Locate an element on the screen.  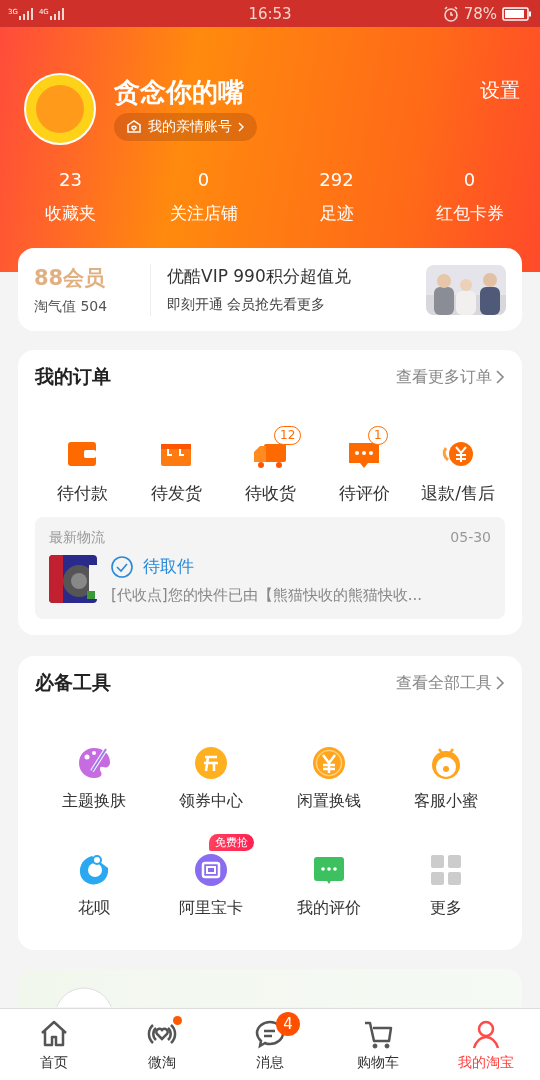
tool-item: 领券中心 is located at coordinates (211, 778).